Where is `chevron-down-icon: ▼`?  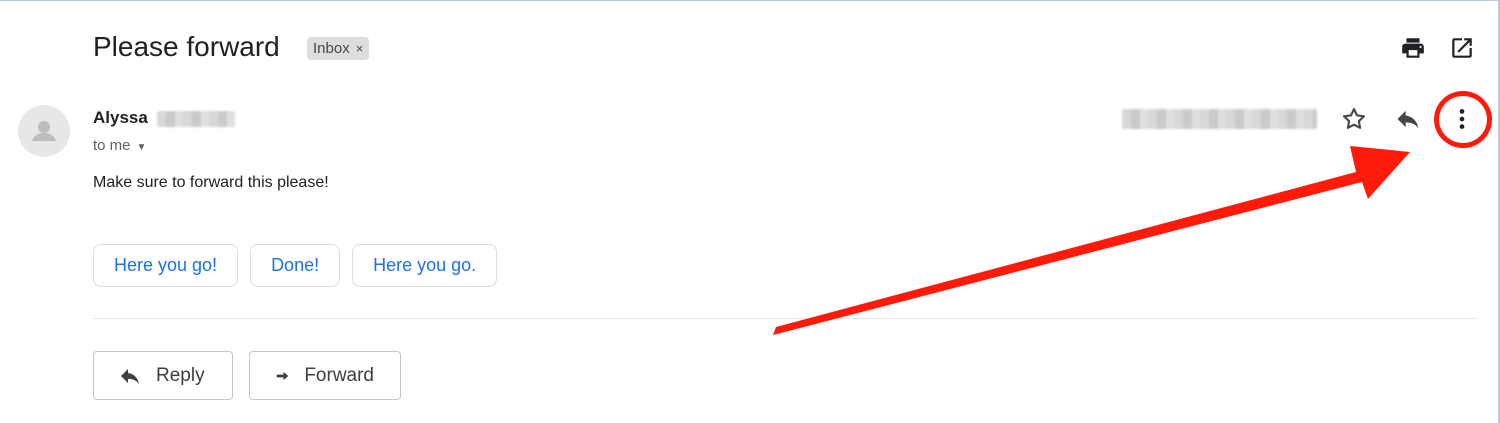 chevron-down-icon: ▼ is located at coordinates (142, 147).